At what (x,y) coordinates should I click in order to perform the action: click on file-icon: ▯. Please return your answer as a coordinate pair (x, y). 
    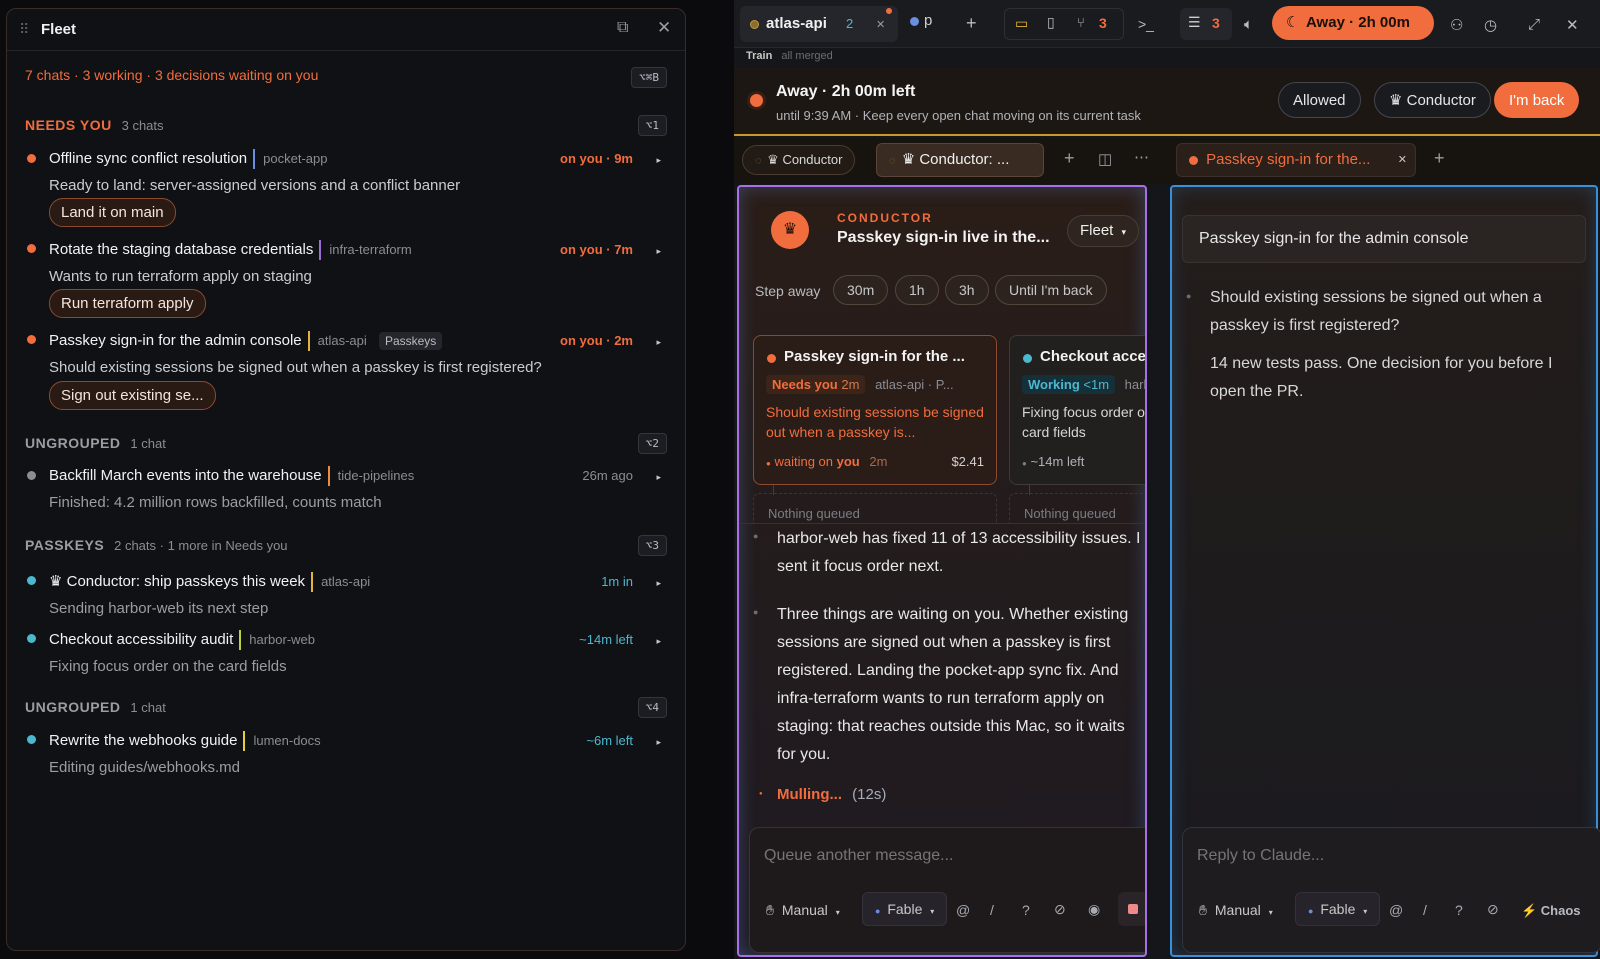
    Looking at the image, I should click on (1051, 22).